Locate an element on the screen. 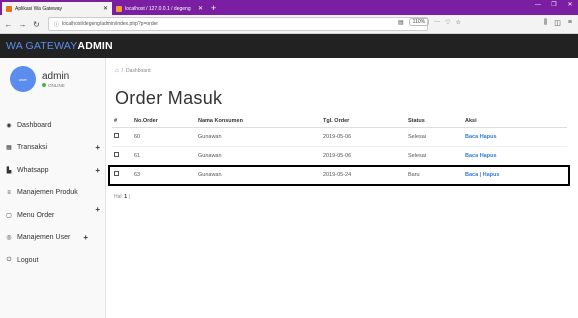 This screenshot has height=318, width=578. sidebar-item-menu-order: ▢ Menu Order + is located at coordinates (53, 215).